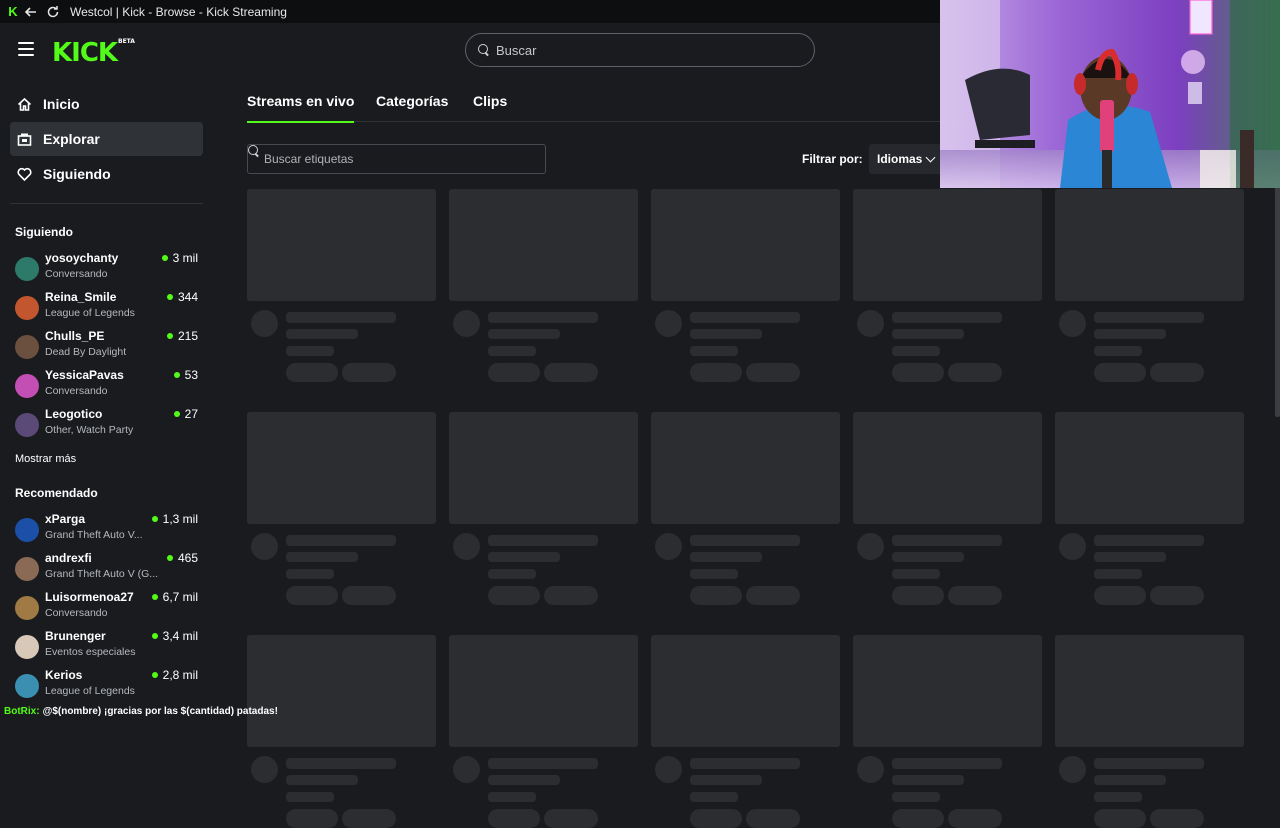  I want to click on viewer-count: 53, so click(185, 375).